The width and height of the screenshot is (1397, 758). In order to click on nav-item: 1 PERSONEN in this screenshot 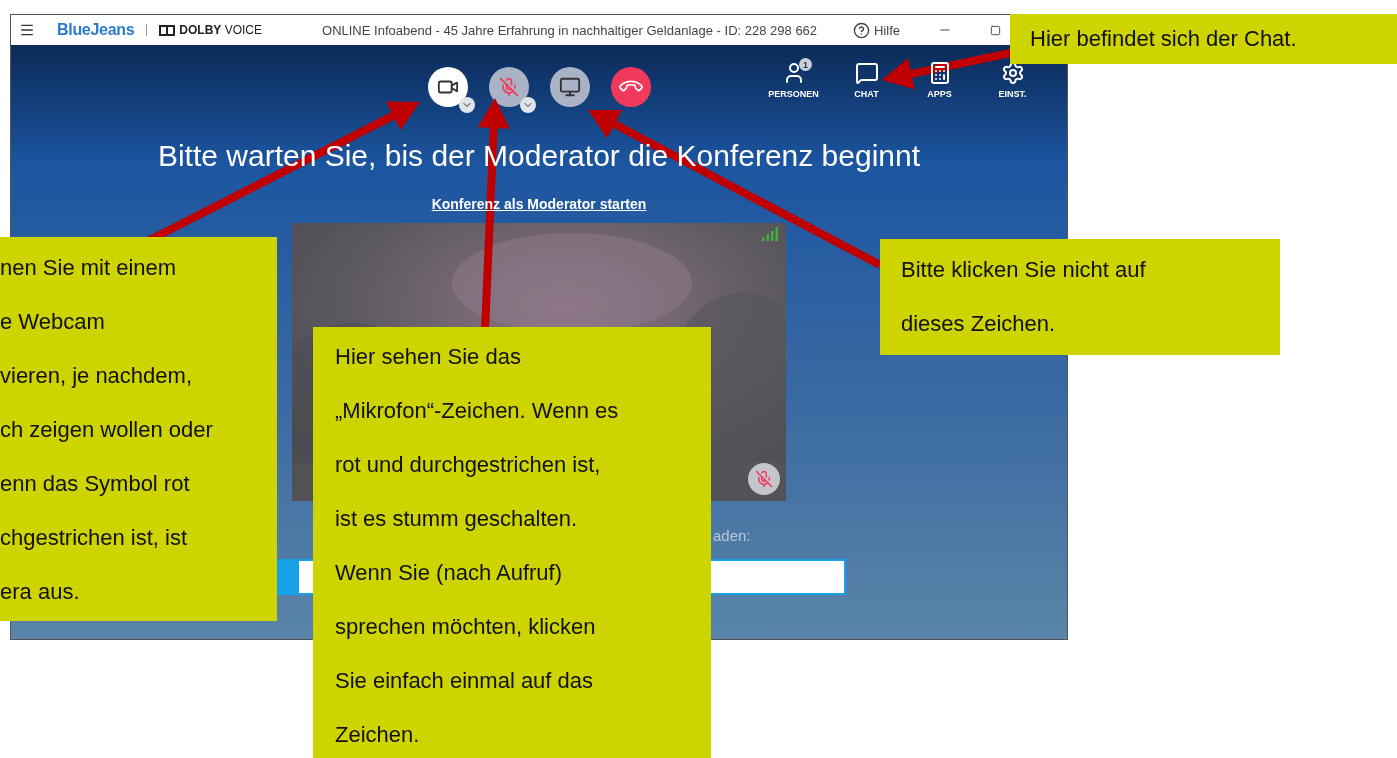, I will do `click(793, 80)`.